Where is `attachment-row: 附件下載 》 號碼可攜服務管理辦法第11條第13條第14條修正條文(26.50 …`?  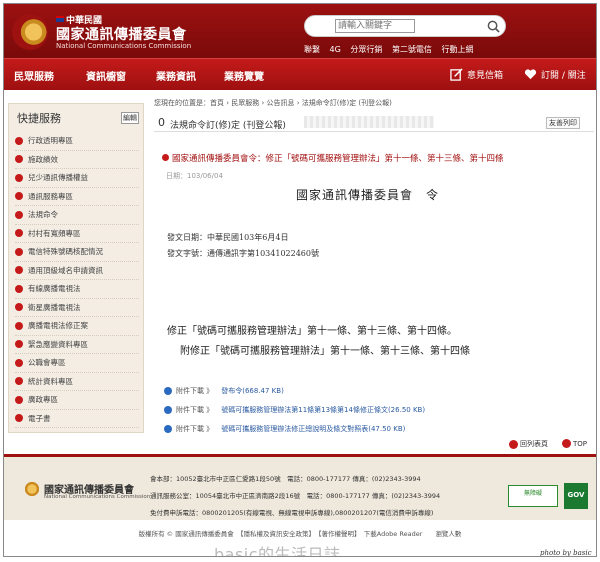 attachment-row: 附件下載 》 號碼可攜服務管理辦法第11條第13條第14條修正條文(26.50 … is located at coordinates (294, 410).